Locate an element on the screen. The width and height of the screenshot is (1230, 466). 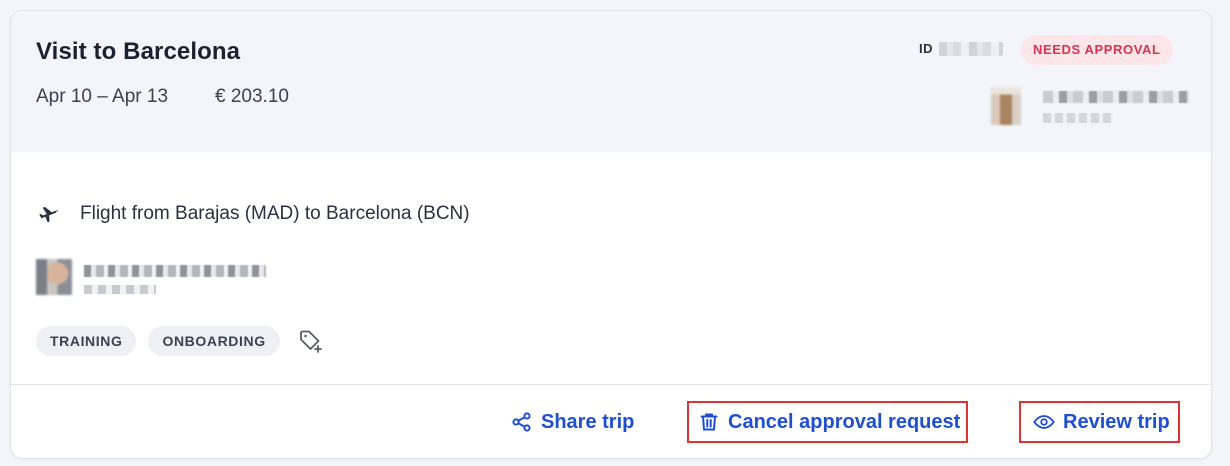
cancel-approval-request-button: Cancel approval request is located at coordinates (828, 422).